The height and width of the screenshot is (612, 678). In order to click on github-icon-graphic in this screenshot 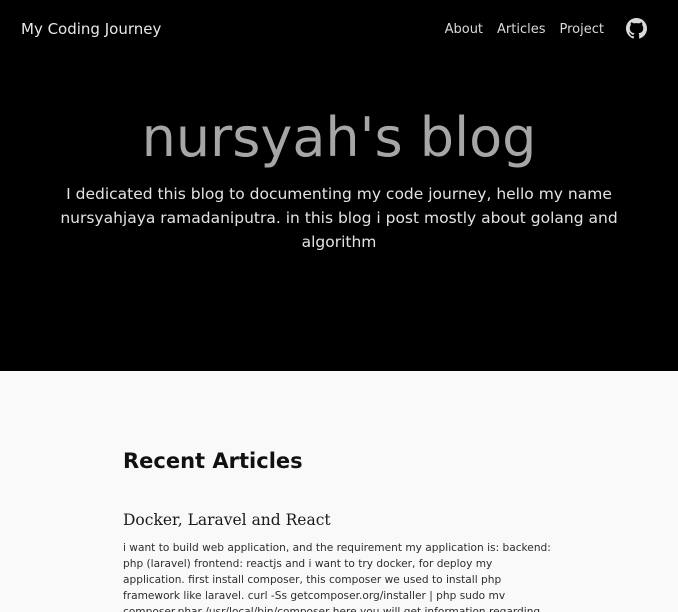, I will do `click(636, 28)`.